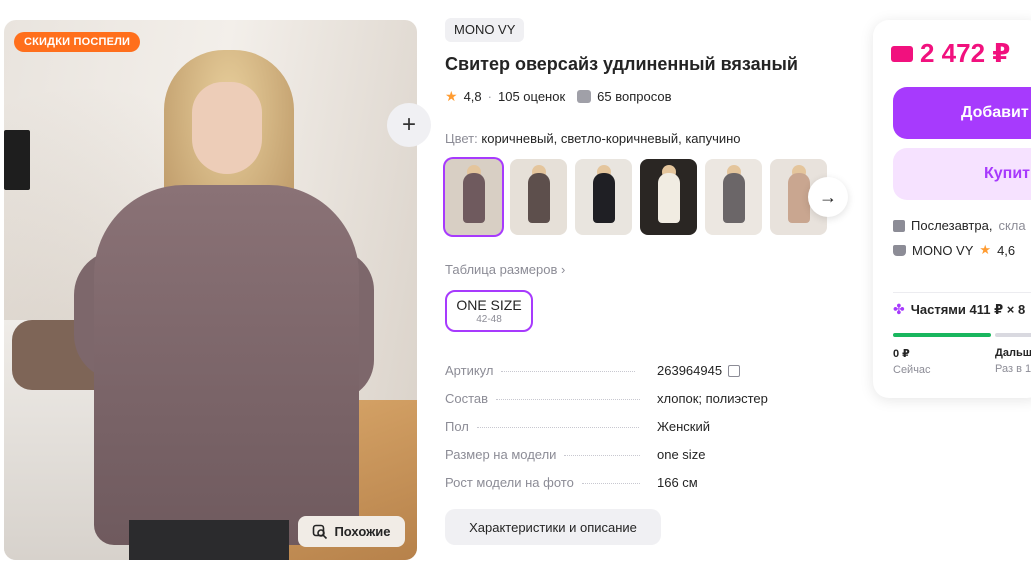  What do you see at coordinates (531, 96) in the screenshot?
I see `reviews-count: 105 оценок` at bounding box center [531, 96].